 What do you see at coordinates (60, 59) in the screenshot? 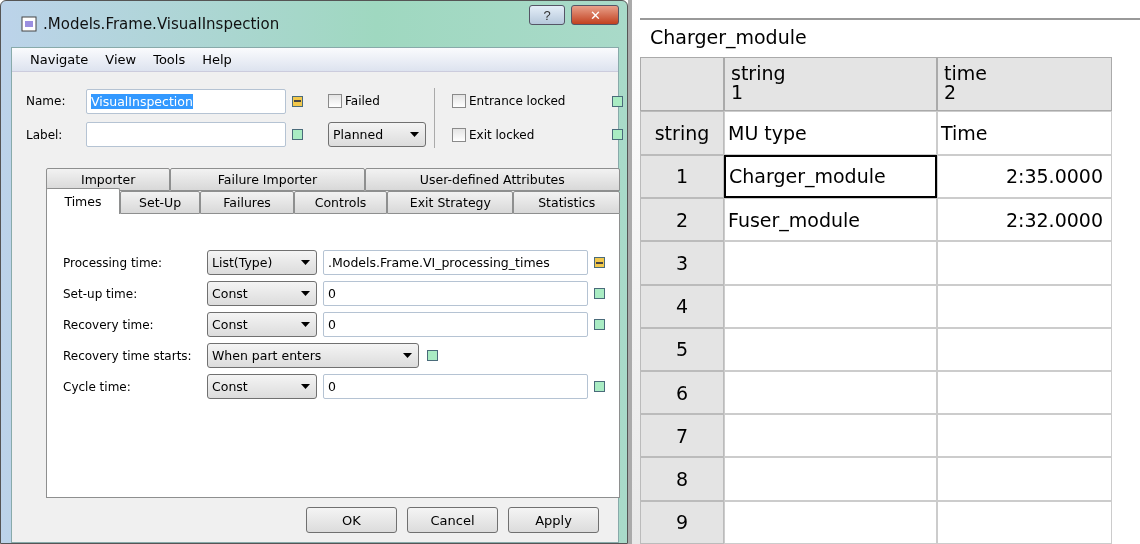
I see `menu-item: Navigate` at bounding box center [60, 59].